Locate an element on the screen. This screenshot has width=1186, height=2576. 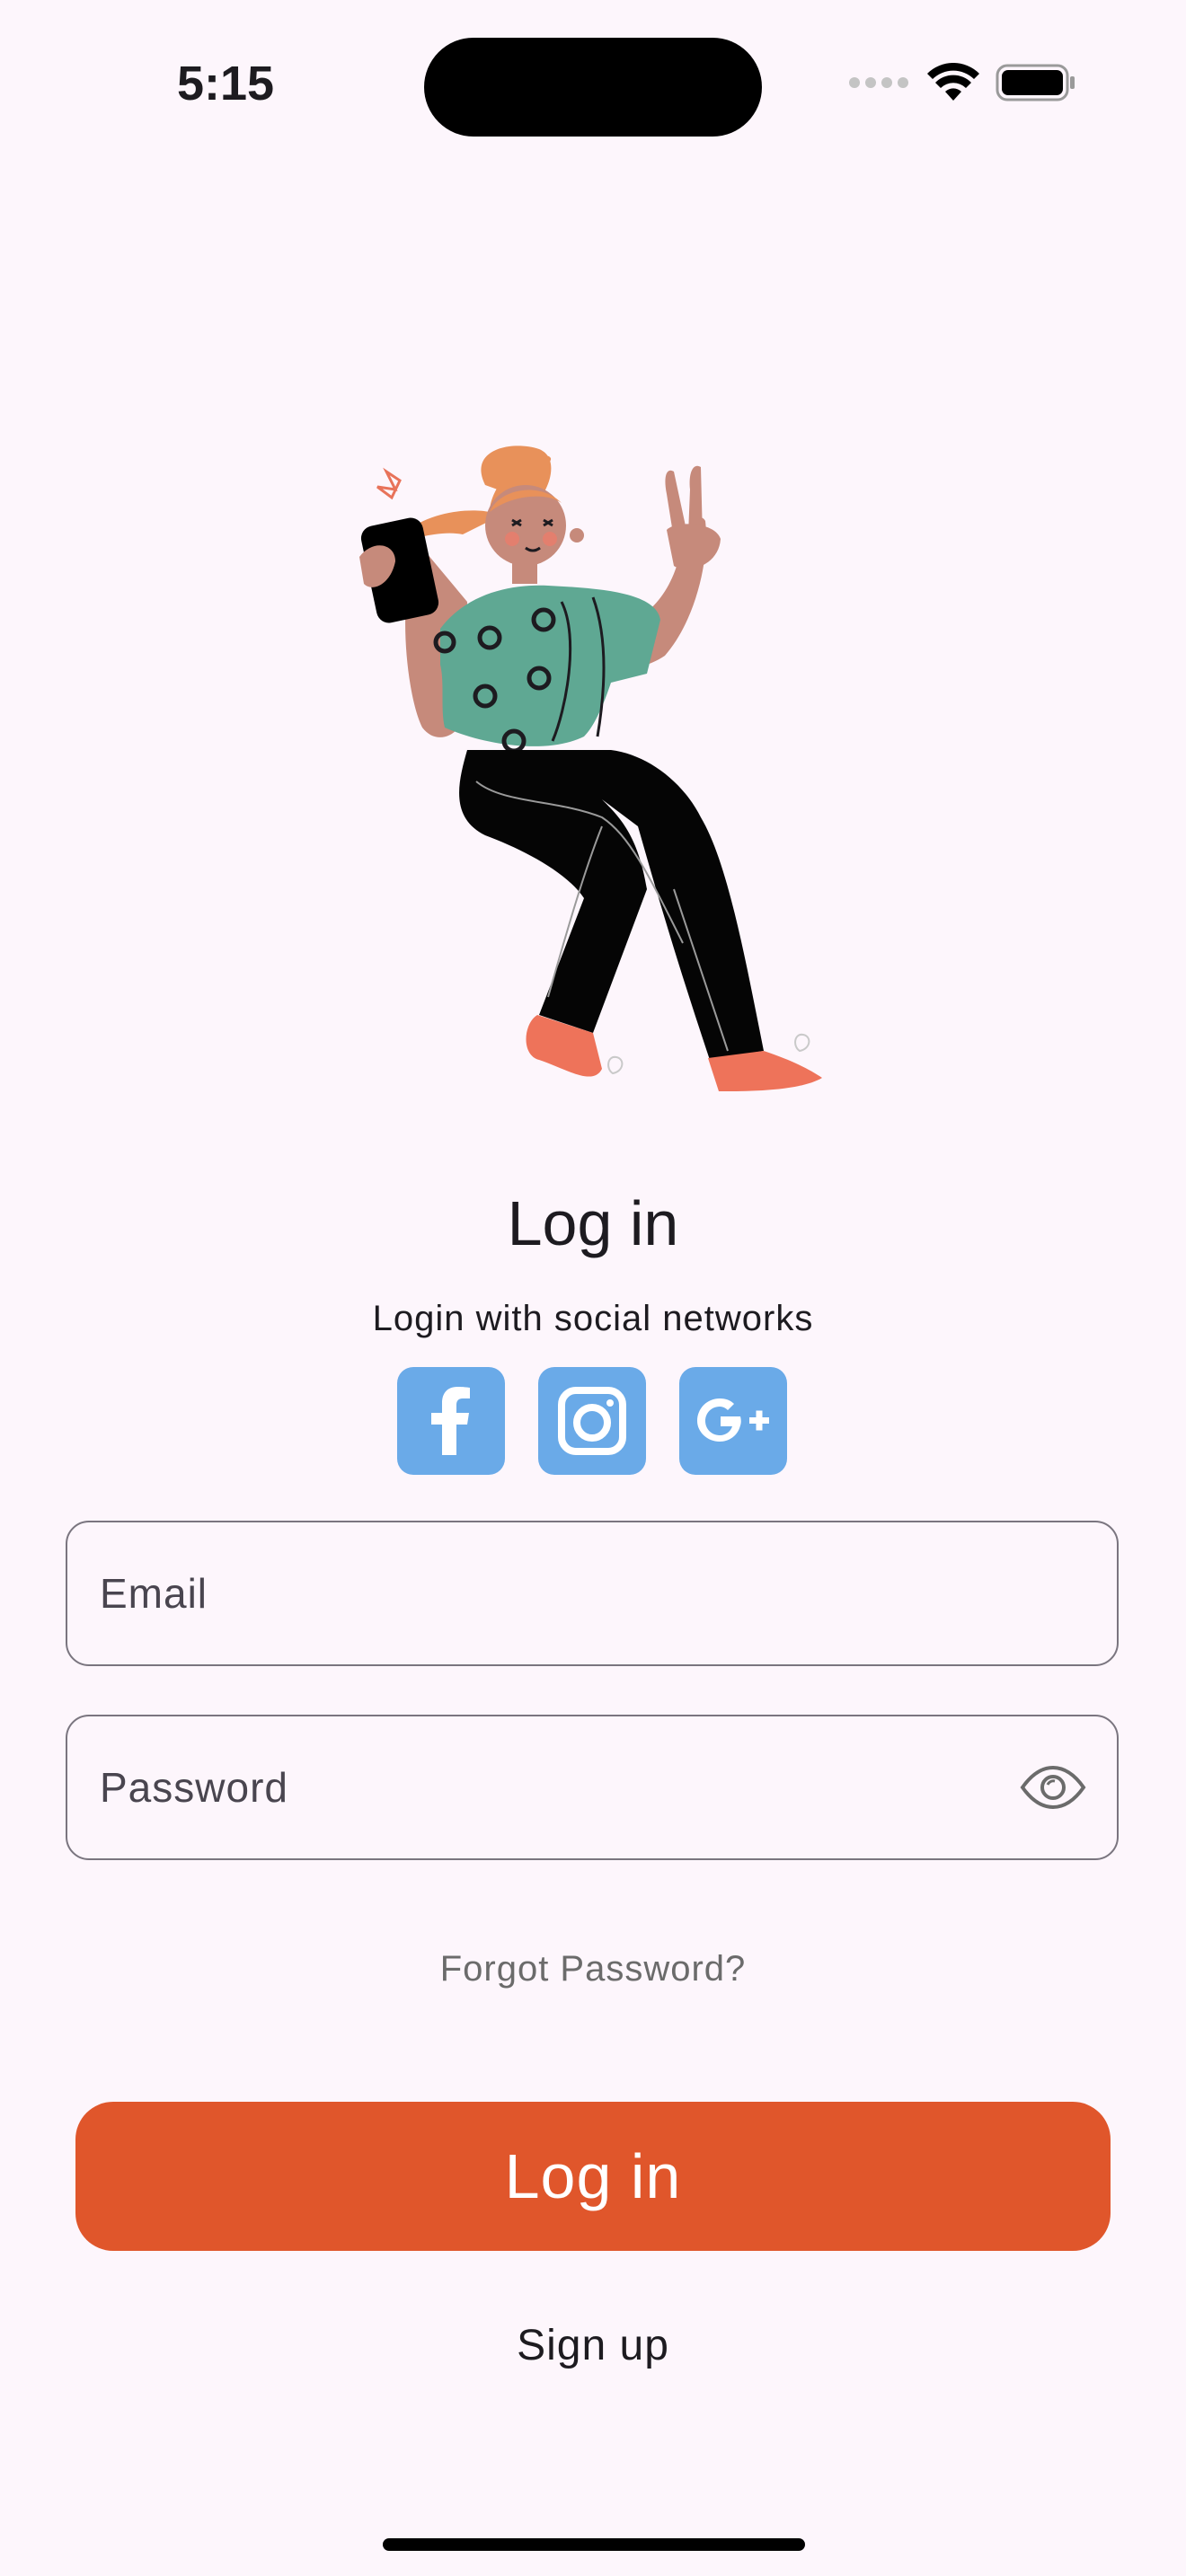
woman-with-phone-illustration is located at coordinates (590, 768).